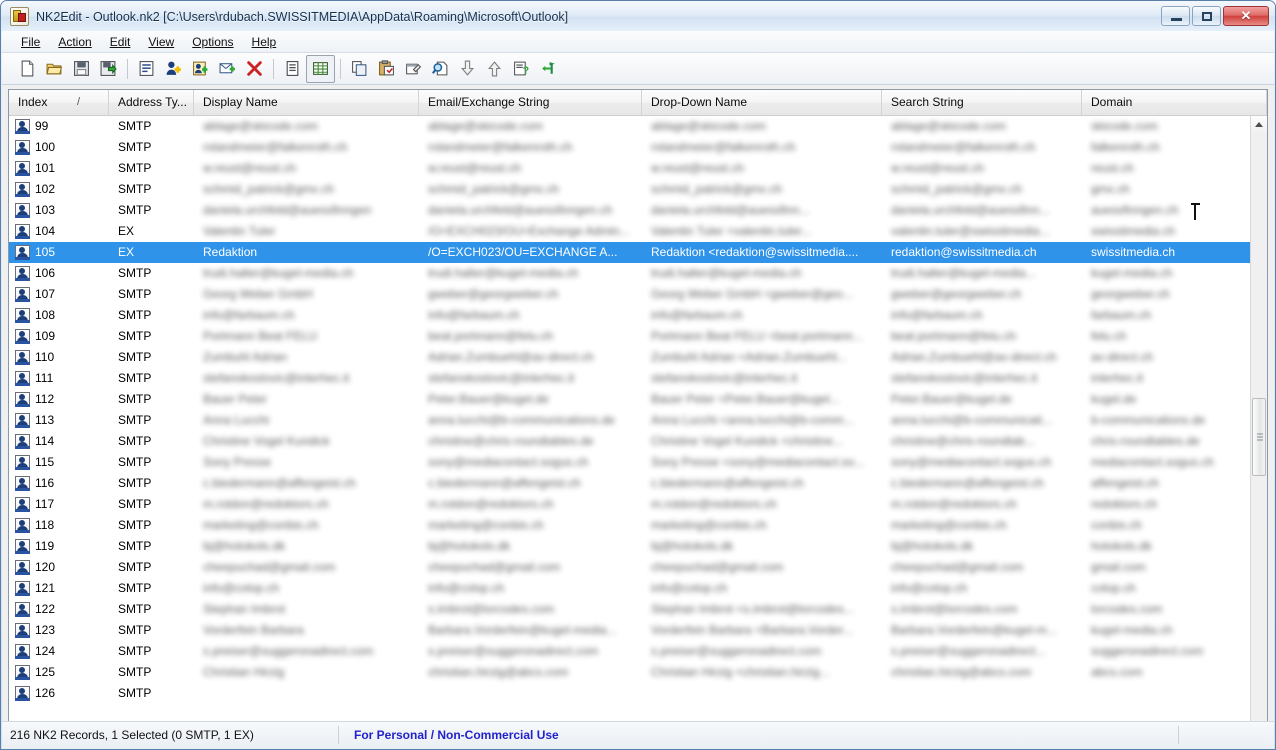 The image size is (1276, 750). Describe the element at coordinates (511, 357) in the screenshot. I see `cell-email_exchange: Adrian.Zumbuehl@av-direct.ch` at that location.